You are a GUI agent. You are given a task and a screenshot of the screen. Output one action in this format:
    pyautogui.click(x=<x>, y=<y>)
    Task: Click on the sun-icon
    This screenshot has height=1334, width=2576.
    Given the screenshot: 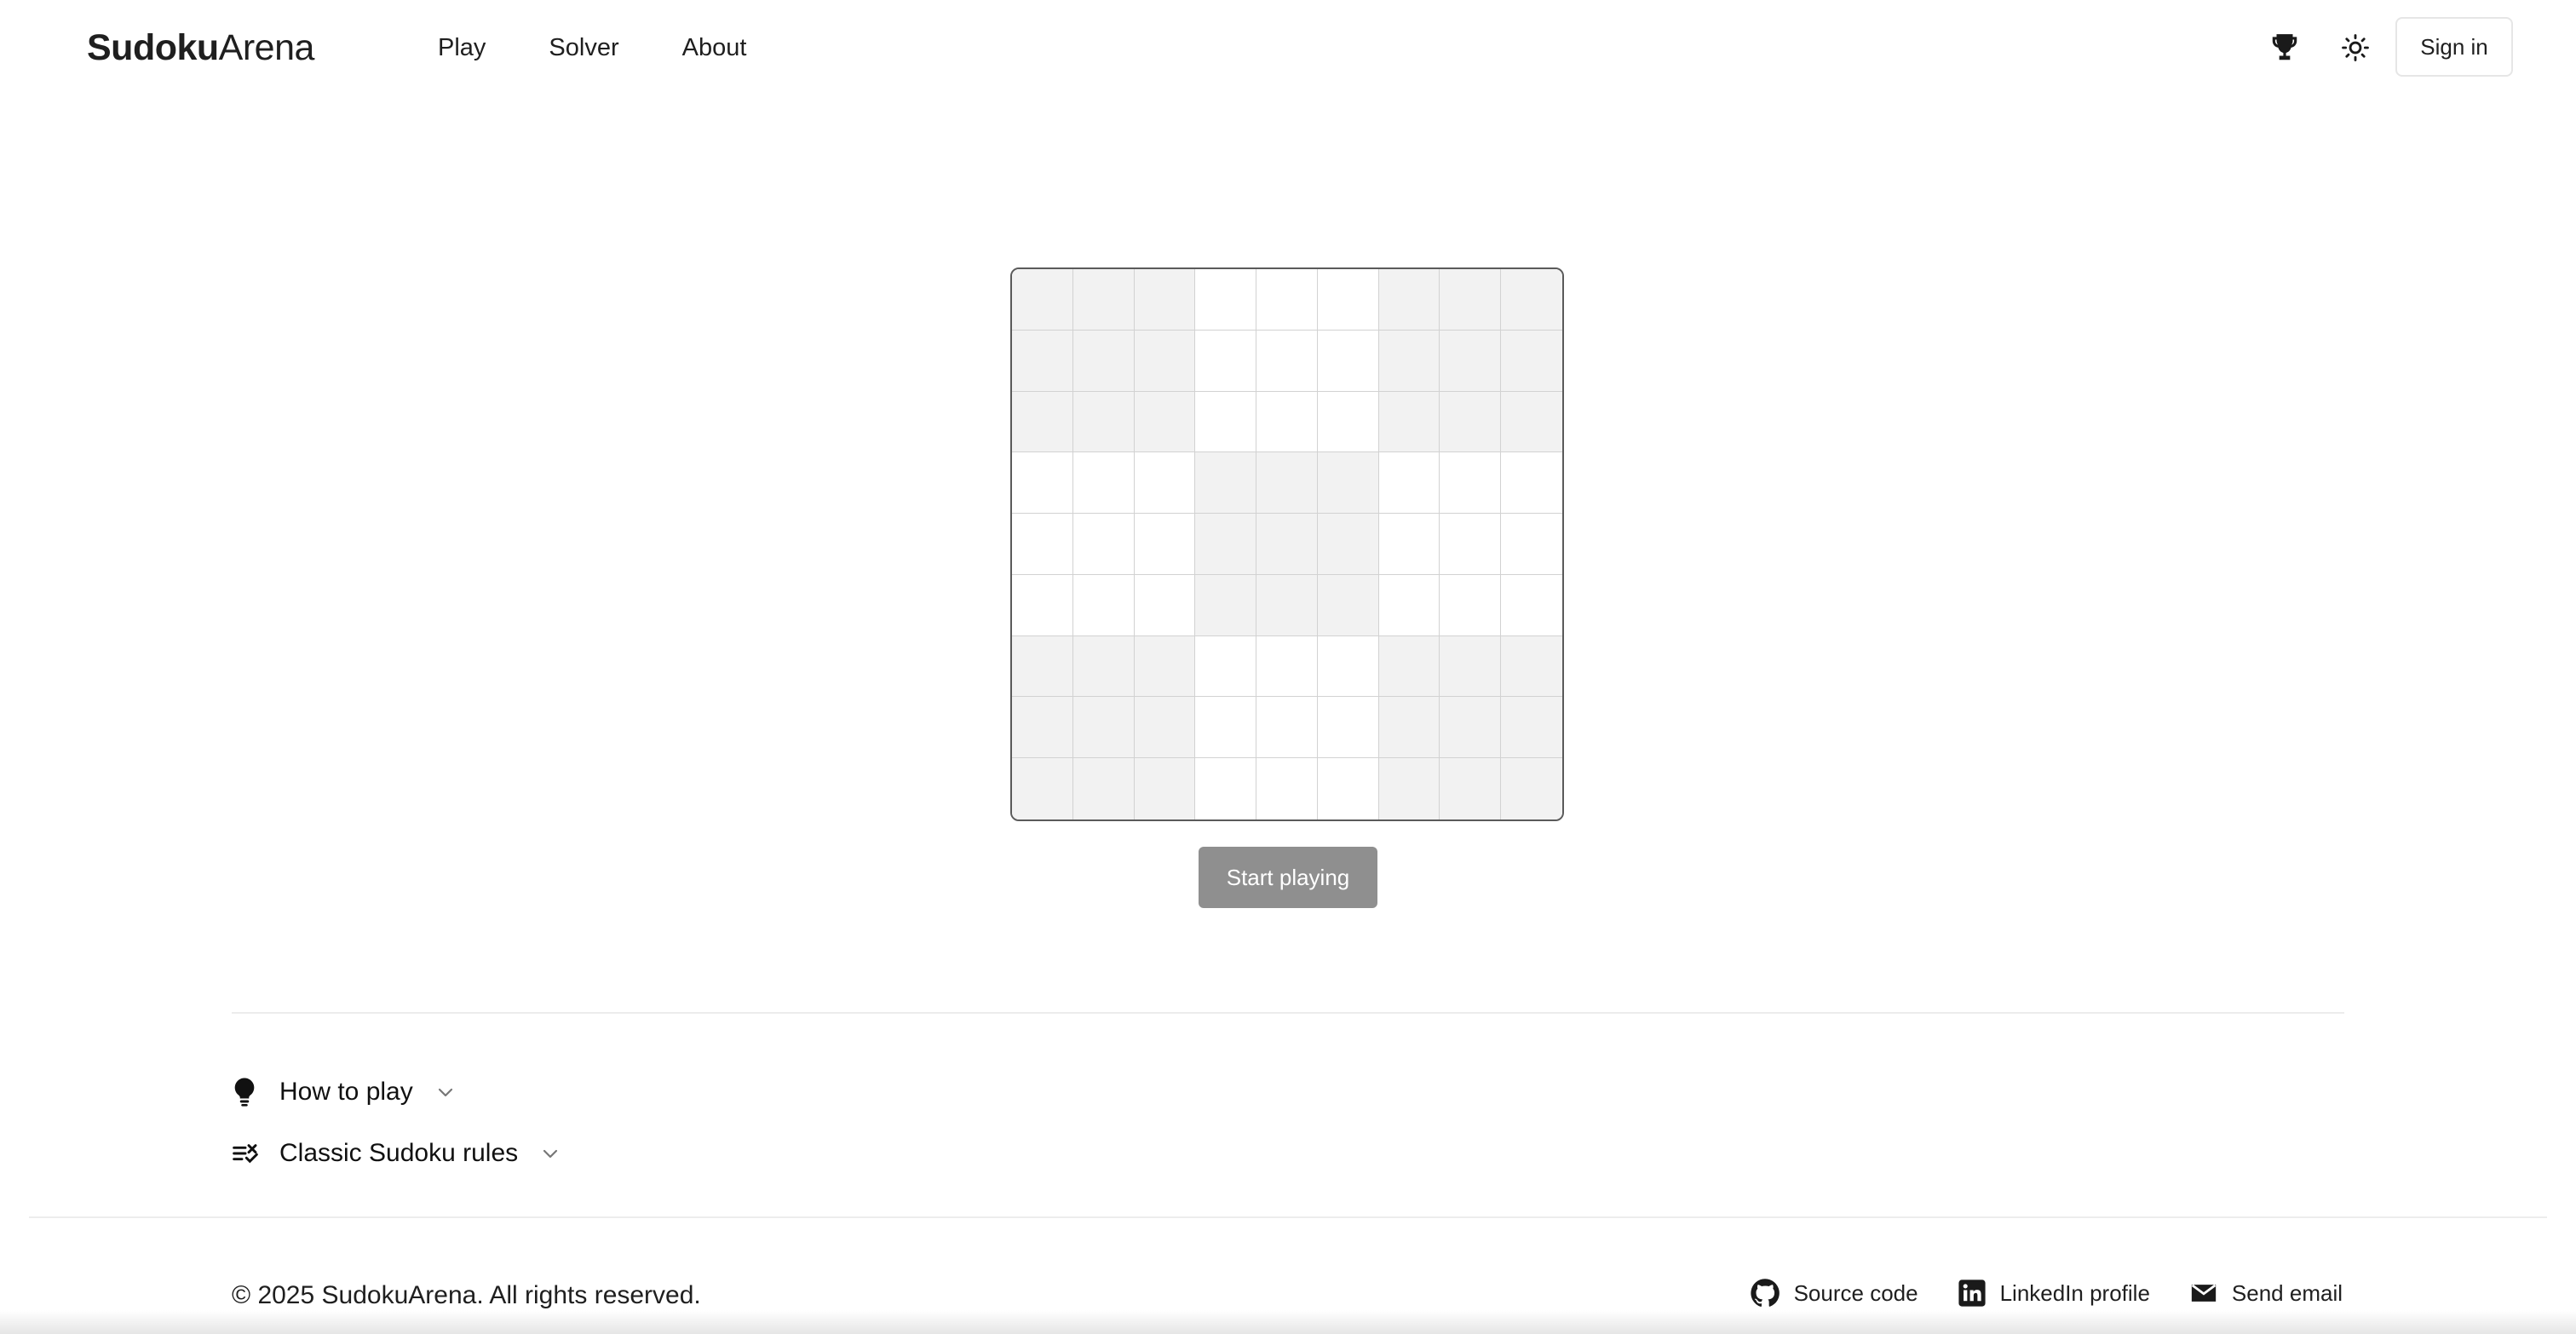 What is the action you would take?
    pyautogui.click(x=2356, y=48)
    